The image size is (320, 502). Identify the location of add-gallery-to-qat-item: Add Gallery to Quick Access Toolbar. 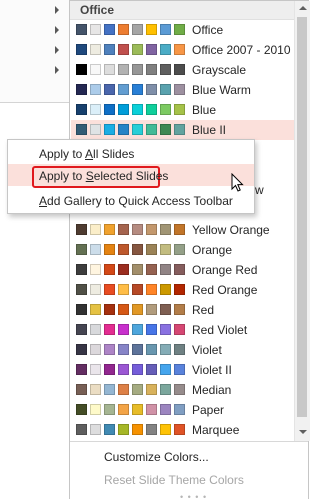
(131, 200).